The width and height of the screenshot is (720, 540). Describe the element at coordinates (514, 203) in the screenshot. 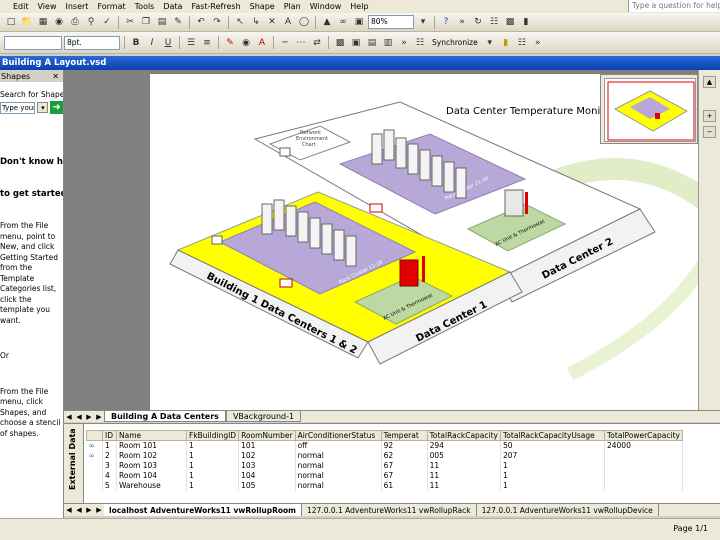

I see `ac-unit-dc2` at that location.